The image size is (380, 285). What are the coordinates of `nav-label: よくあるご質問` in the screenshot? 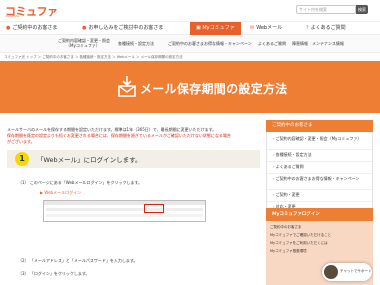 It's located at (328, 28).